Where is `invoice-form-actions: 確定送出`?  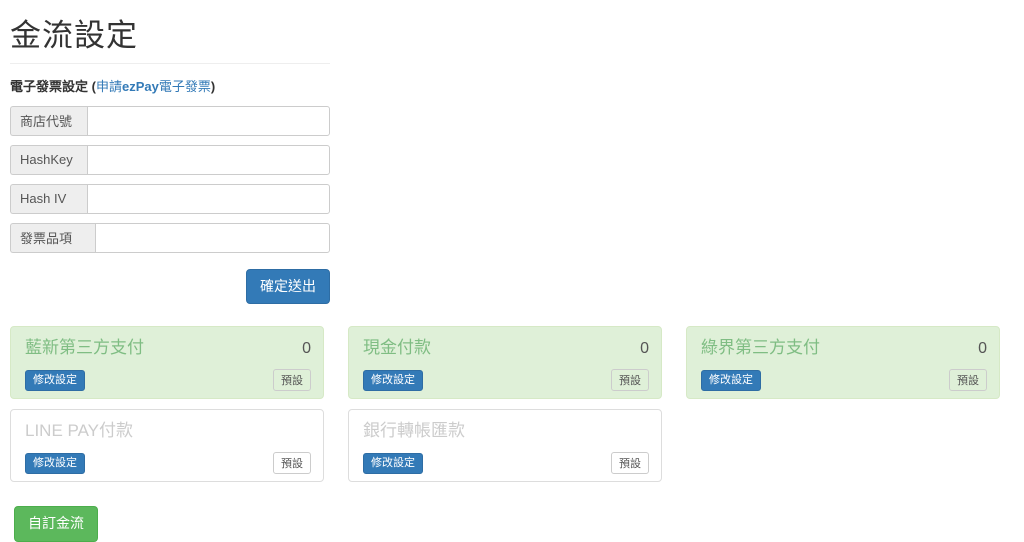
invoice-form-actions: 確定送出 is located at coordinates (170, 286).